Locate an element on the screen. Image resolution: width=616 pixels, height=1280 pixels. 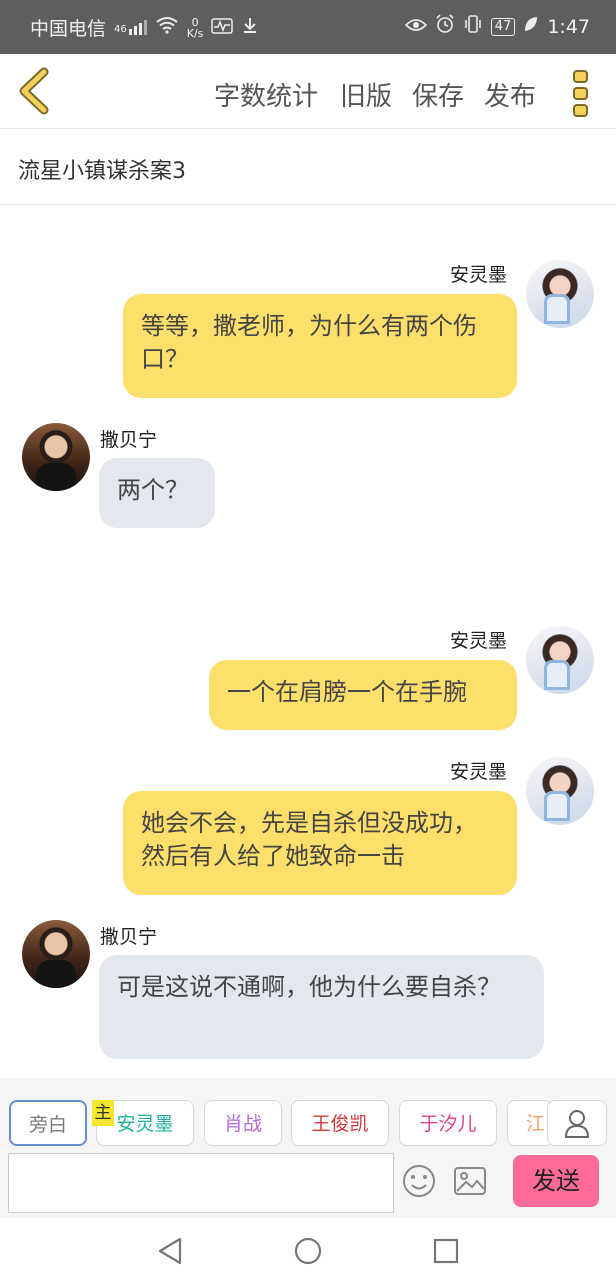
message-bubble: 一个在肩膀一个在手腕 is located at coordinates (363, 695).